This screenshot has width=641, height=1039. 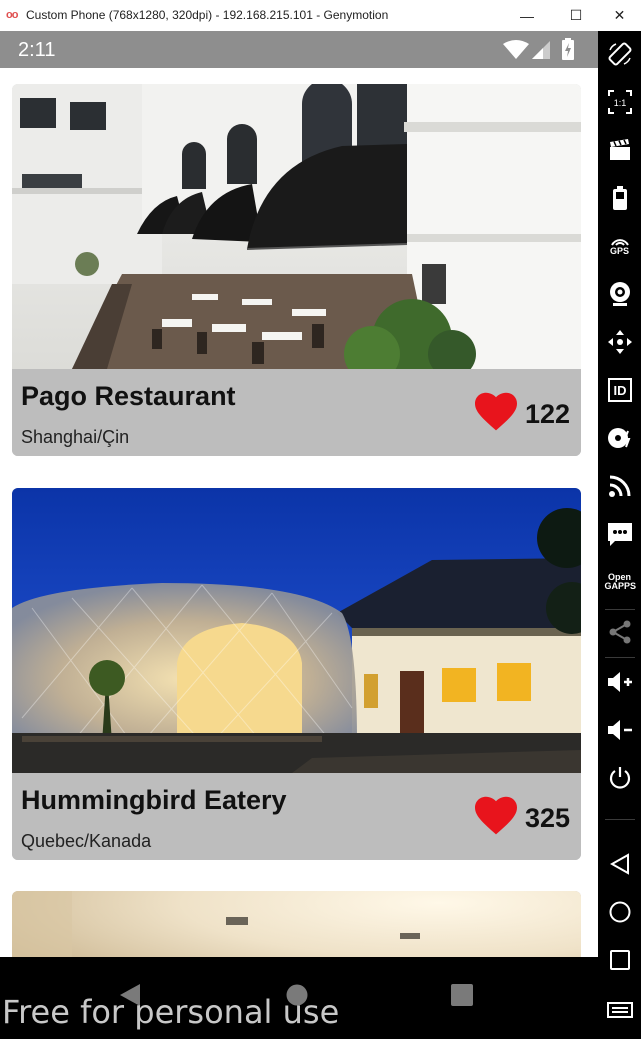 What do you see at coordinates (619, 730) in the screenshot?
I see `volume-down-icon` at bounding box center [619, 730].